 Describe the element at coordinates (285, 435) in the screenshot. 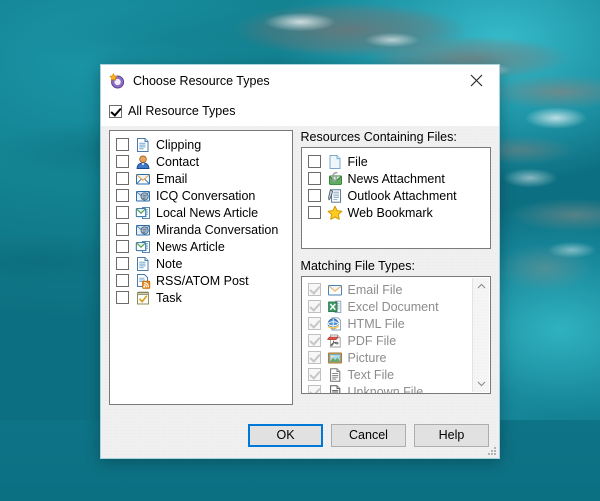

I see `ok-button: OK` at that location.